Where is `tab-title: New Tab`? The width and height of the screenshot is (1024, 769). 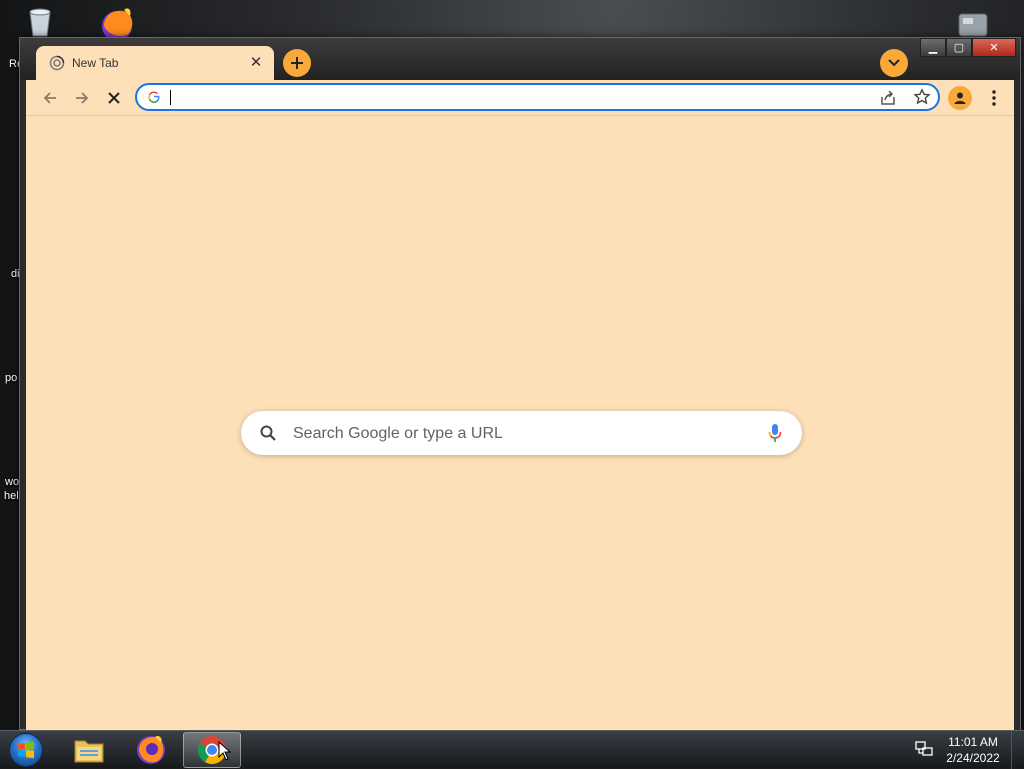 tab-title: New Tab is located at coordinates (95, 63).